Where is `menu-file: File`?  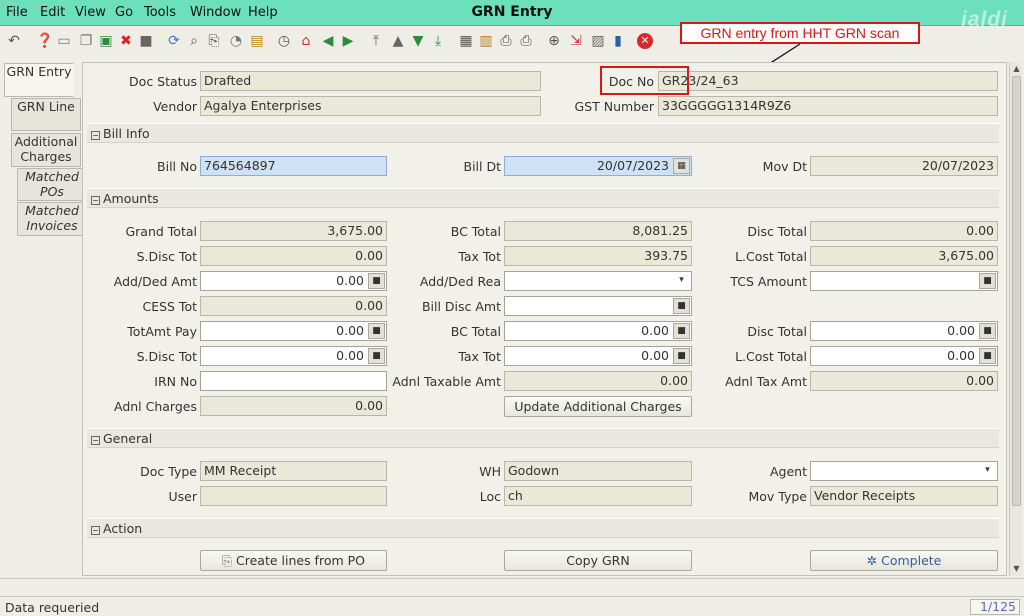 menu-file: File is located at coordinates (17, 12).